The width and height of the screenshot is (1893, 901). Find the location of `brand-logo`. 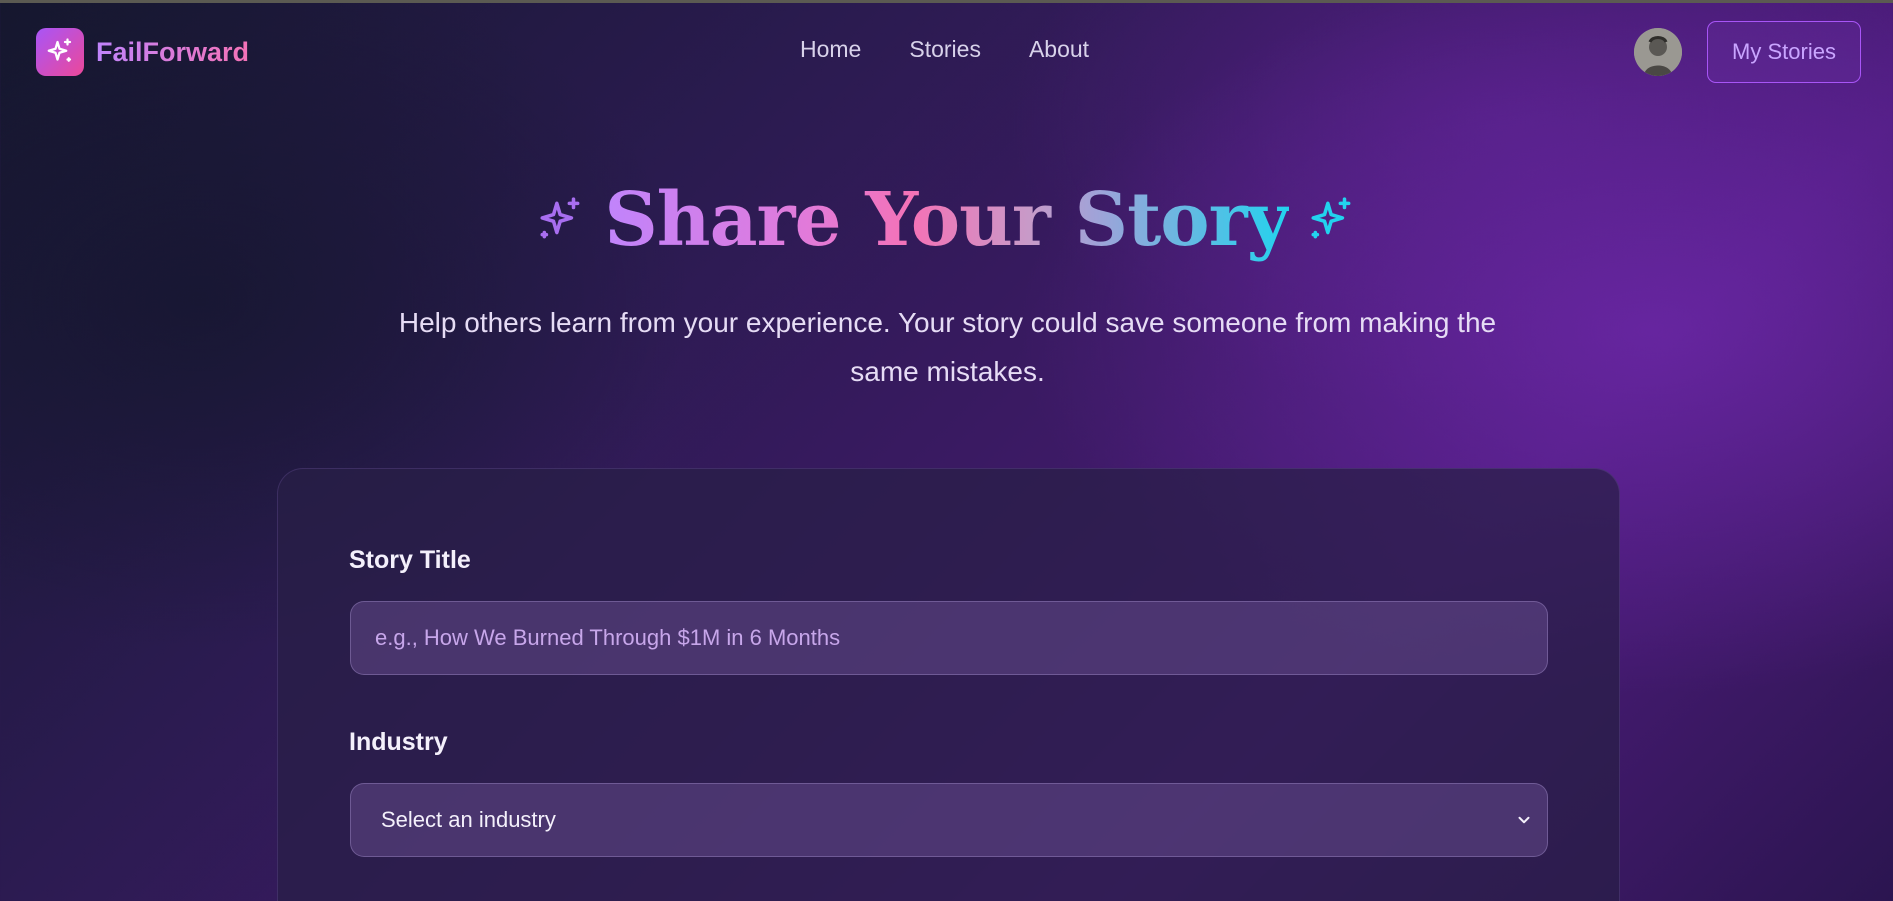

brand-logo is located at coordinates (60, 52).